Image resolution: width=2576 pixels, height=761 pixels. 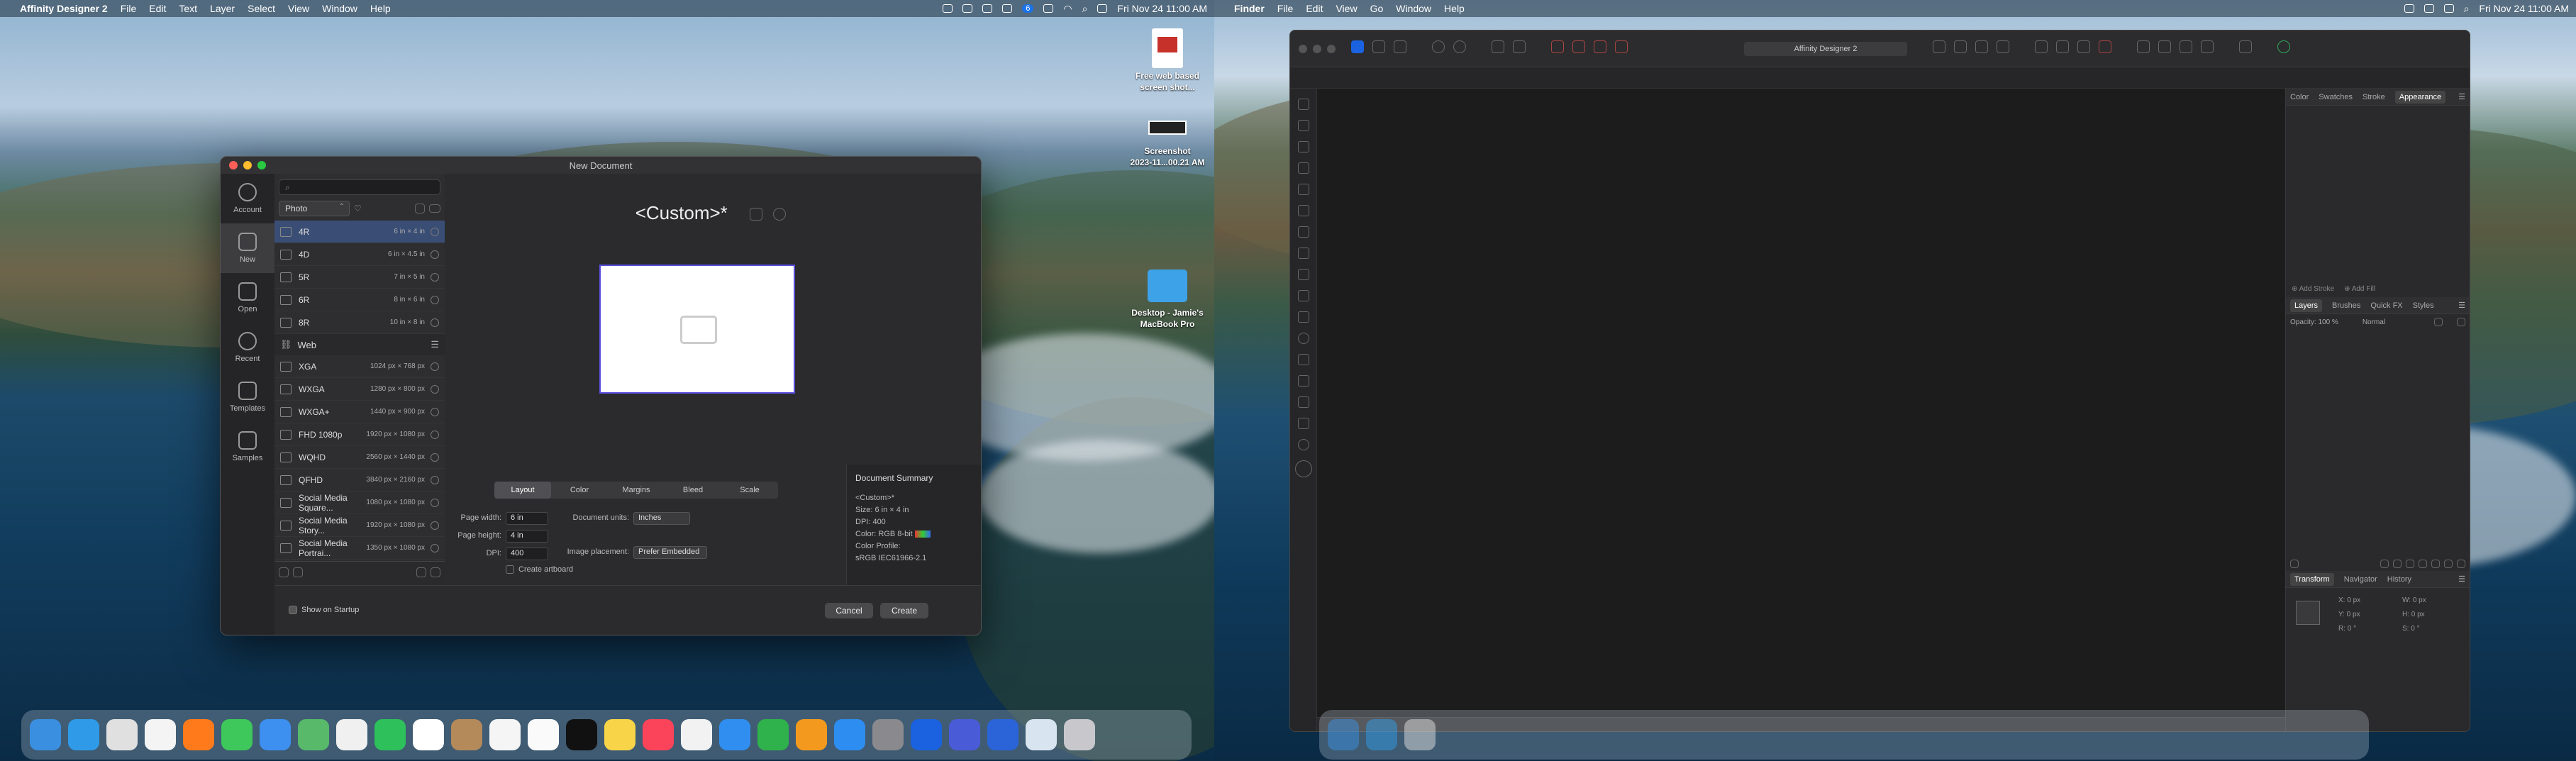 What do you see at coordinates (2347, 629) in the screenshot?
I see `transform-r-field: R: 0 °` at bounding box center [2347, 629].